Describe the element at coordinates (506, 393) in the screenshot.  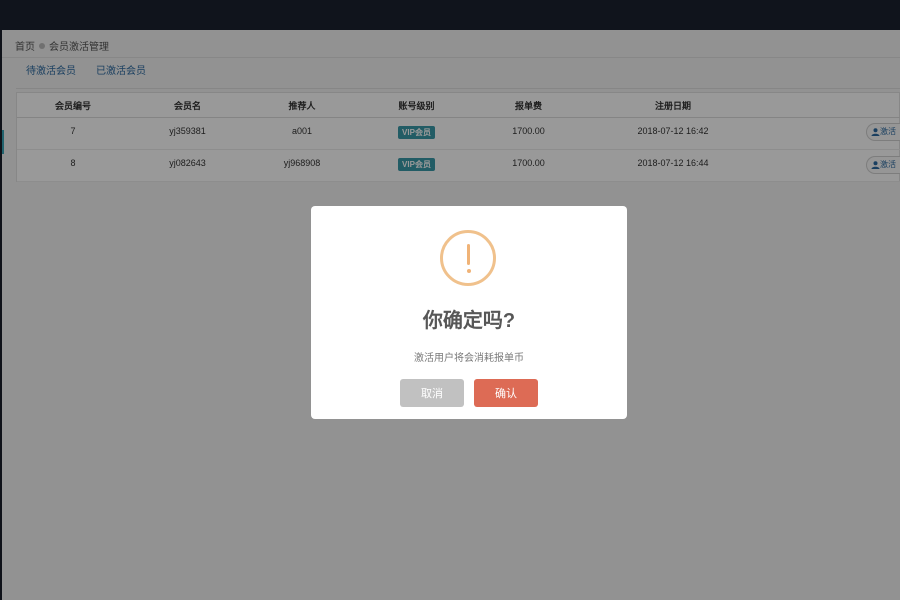
I see `confirm-button: 确认` at that location.